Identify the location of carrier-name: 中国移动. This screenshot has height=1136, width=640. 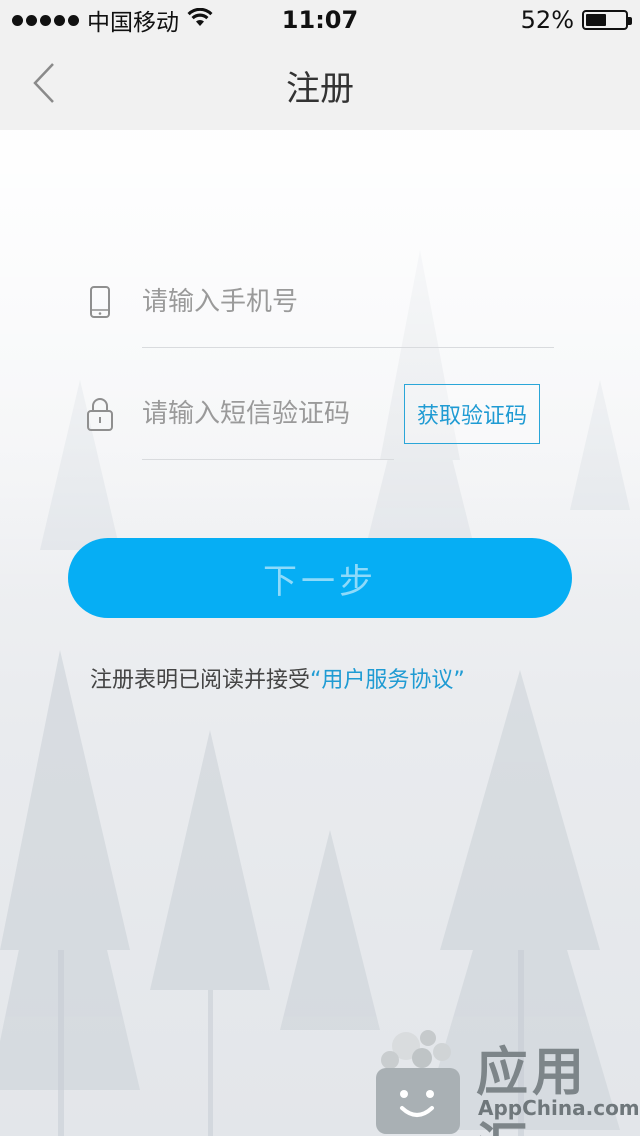
(133, 23).